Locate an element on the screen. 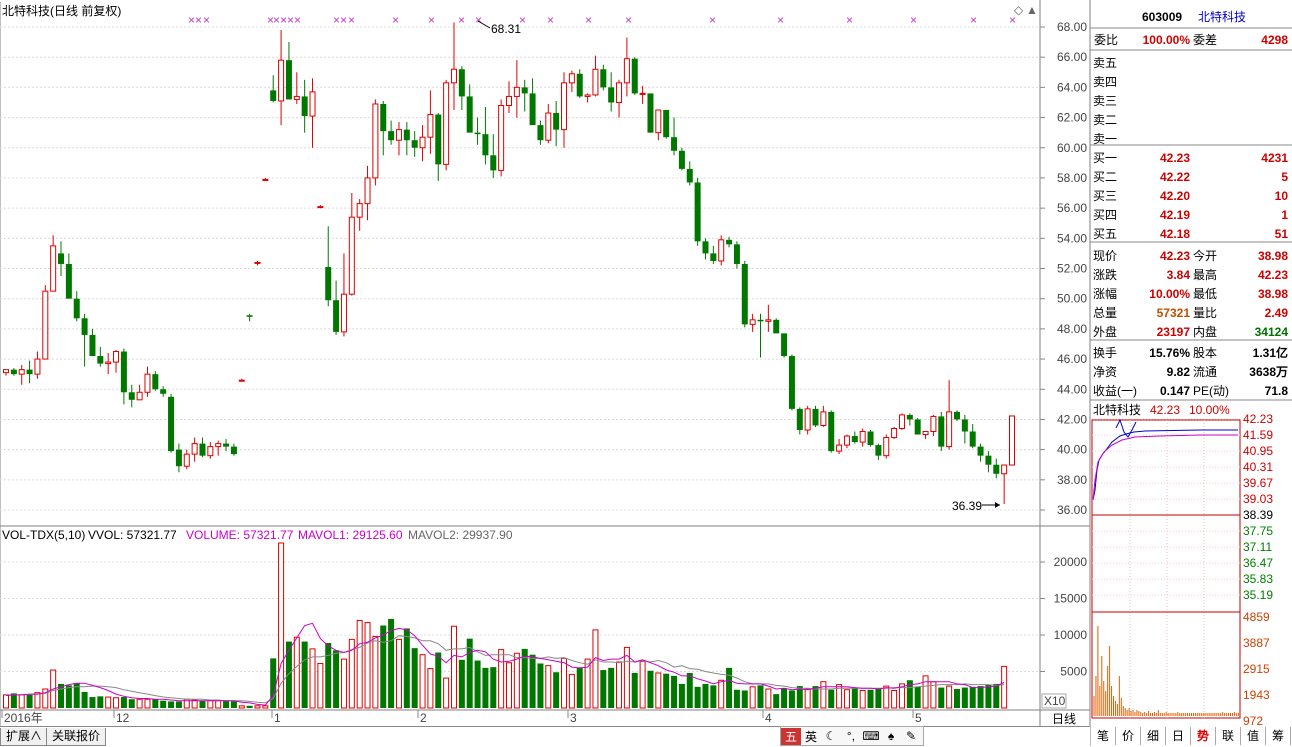  scroll-up-icon: ▲ is located at coordinates (1032, 10).